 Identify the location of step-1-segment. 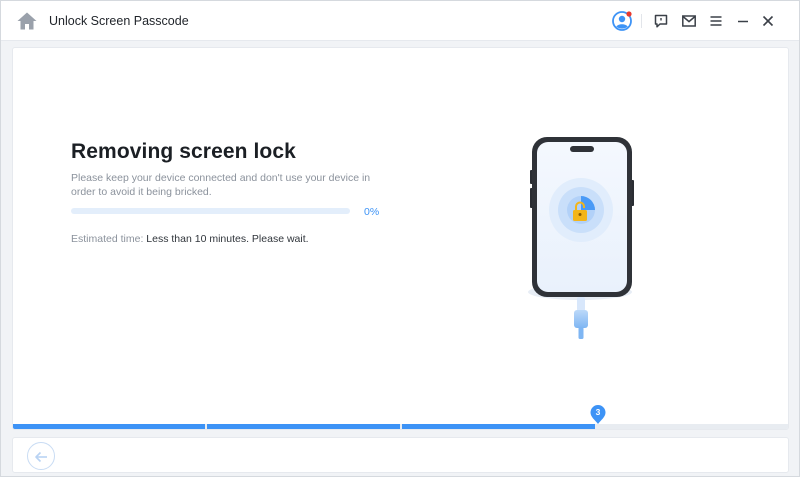
(109, 426).